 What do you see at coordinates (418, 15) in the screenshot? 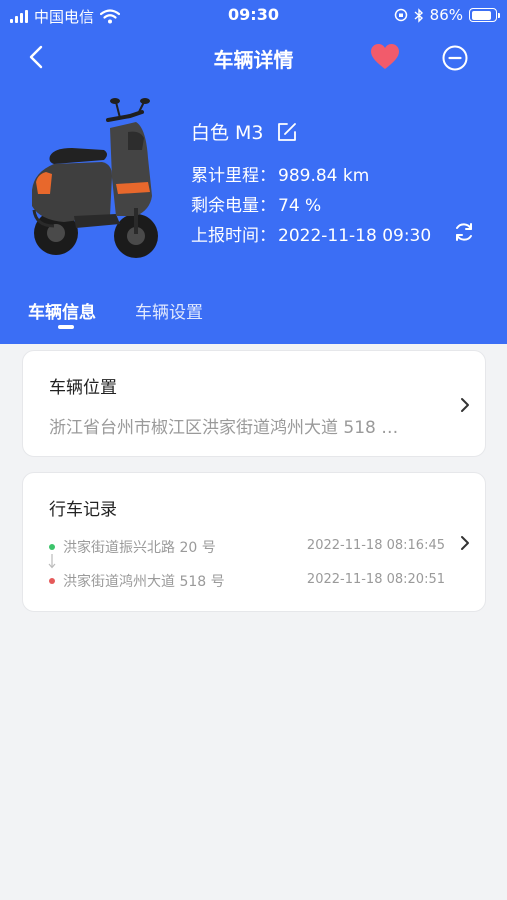
I see `bluetooth-icon` at bounding box center [418, 15].